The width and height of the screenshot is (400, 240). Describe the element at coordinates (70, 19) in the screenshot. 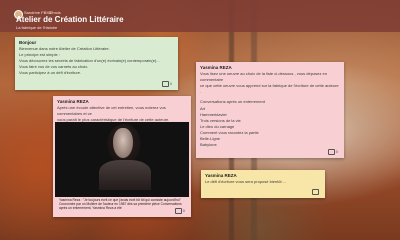

I see `board-title: Atelier de Création Littéraire` at that location.